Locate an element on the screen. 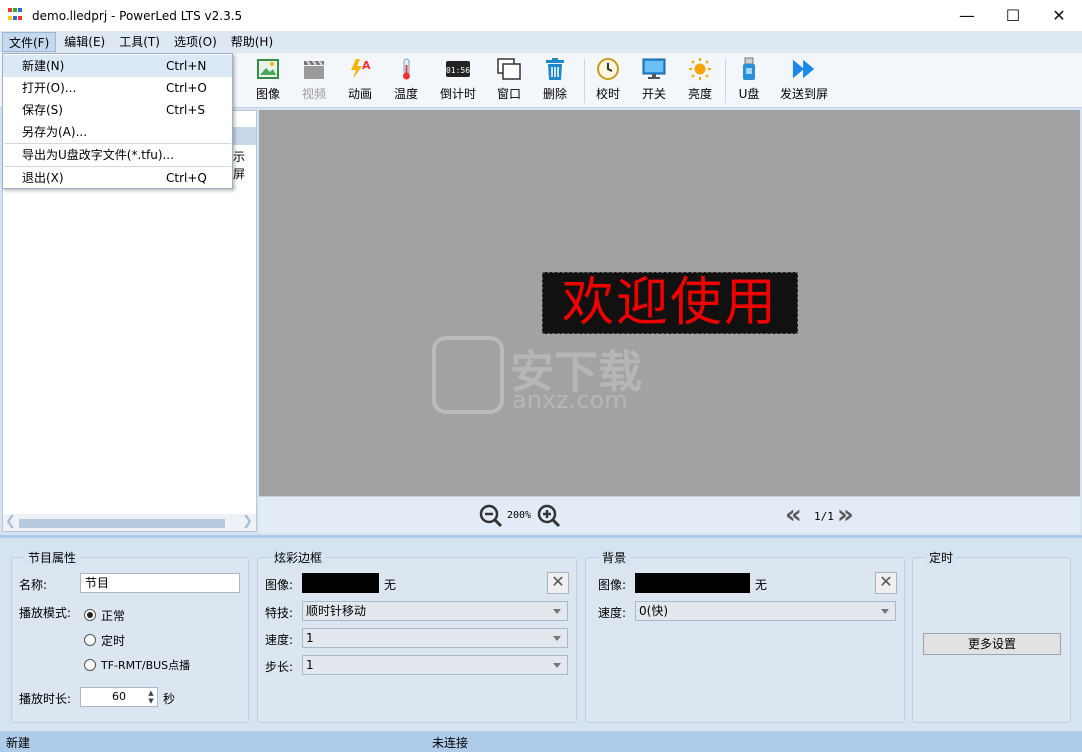 The width and height of the screenshot is (1082, 752). horizontal-scrollbar: ❮ ❯ is located at coordinates (129, 522).